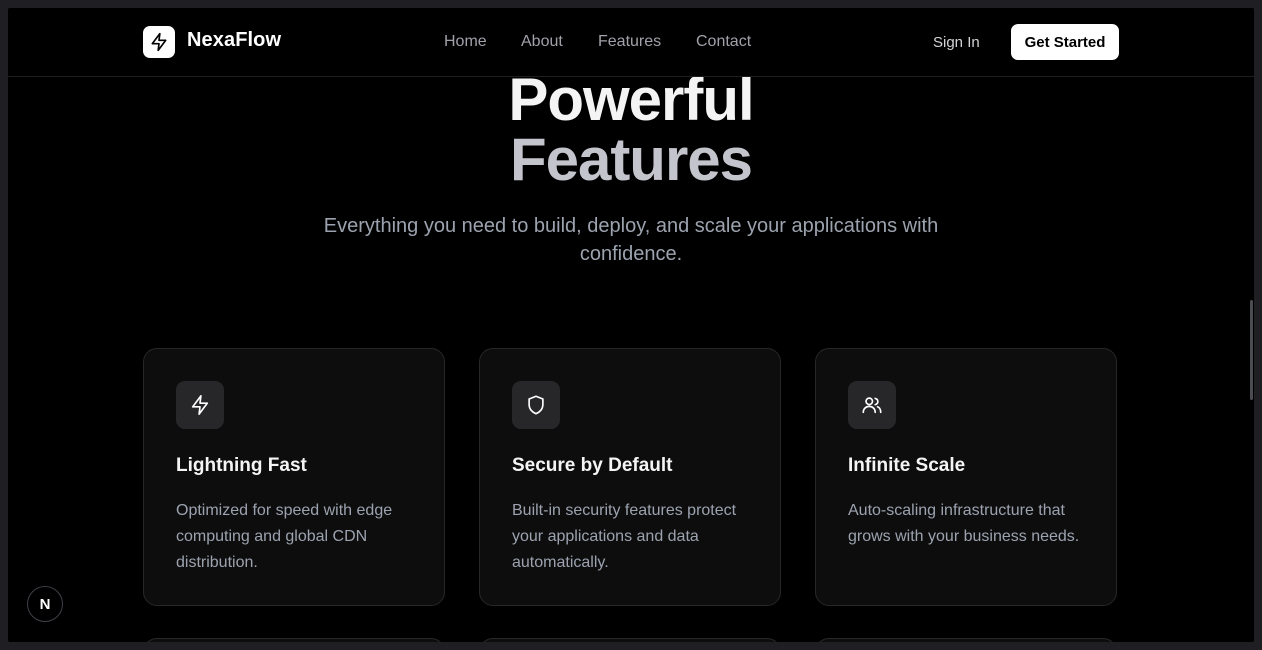 The width and height of the screenshot is (1262, 650). I want to click on logo, so click(159, 42).